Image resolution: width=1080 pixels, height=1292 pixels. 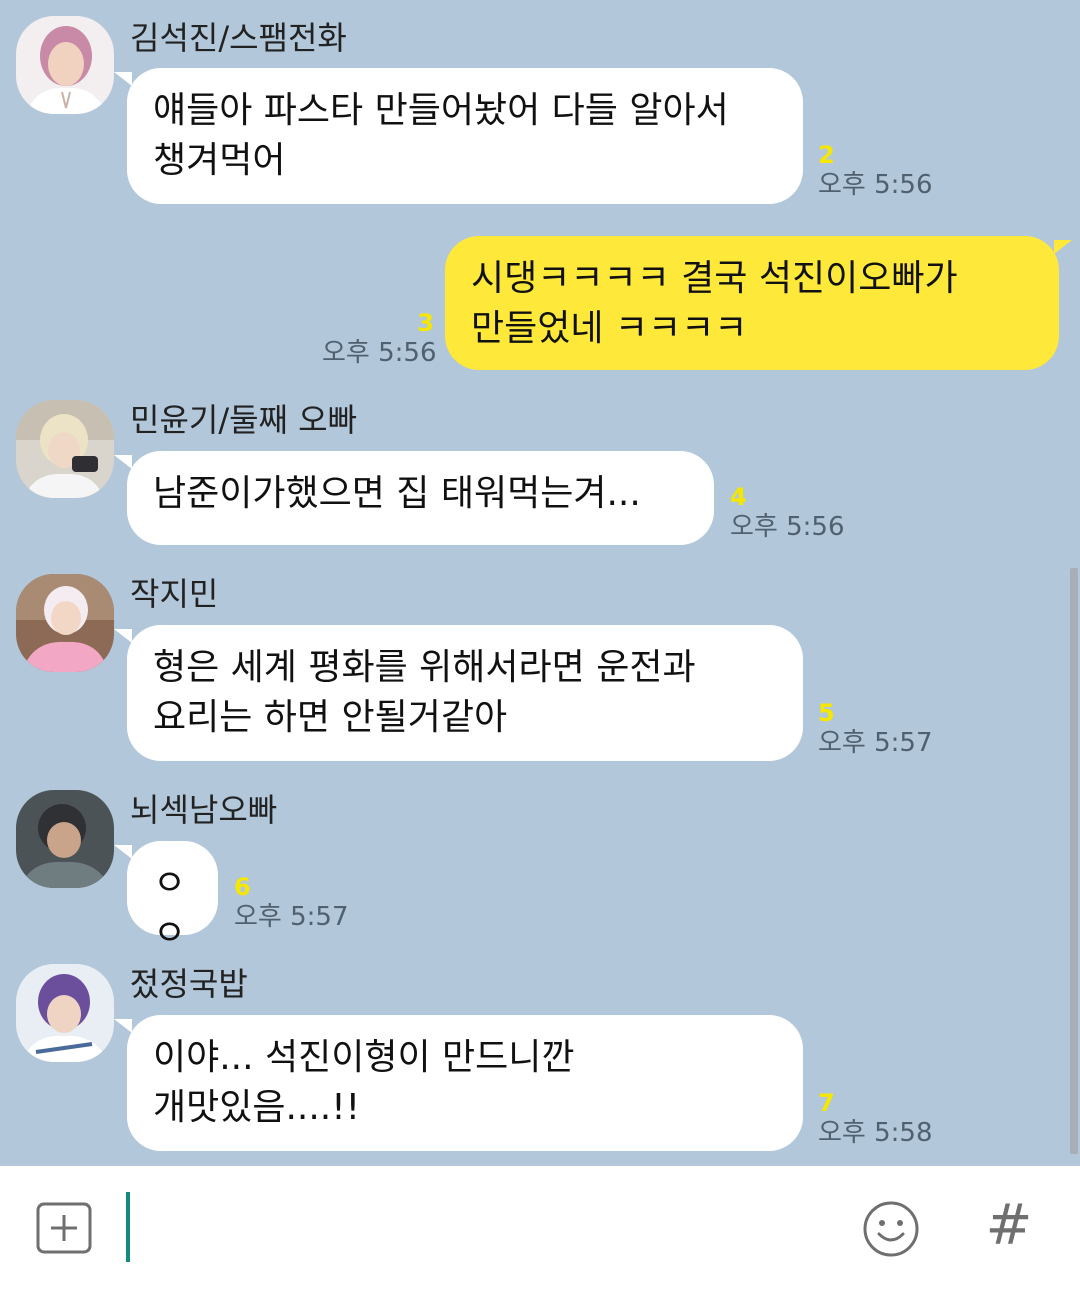 What do you see at coordinates (244, 420) in the screenshot?
I see `sender-name: 민윤기/둘째 오빠` at bounding box center [244, 420].